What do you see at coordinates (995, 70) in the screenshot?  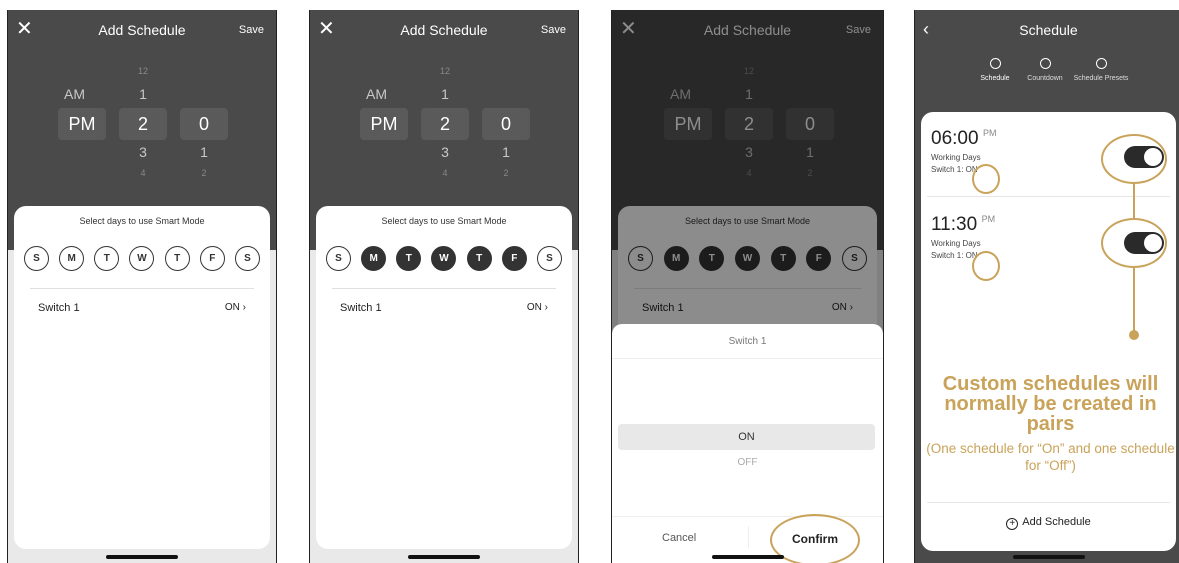 I see `tab-schedule: Schedule` at bounding box center [995, 70].